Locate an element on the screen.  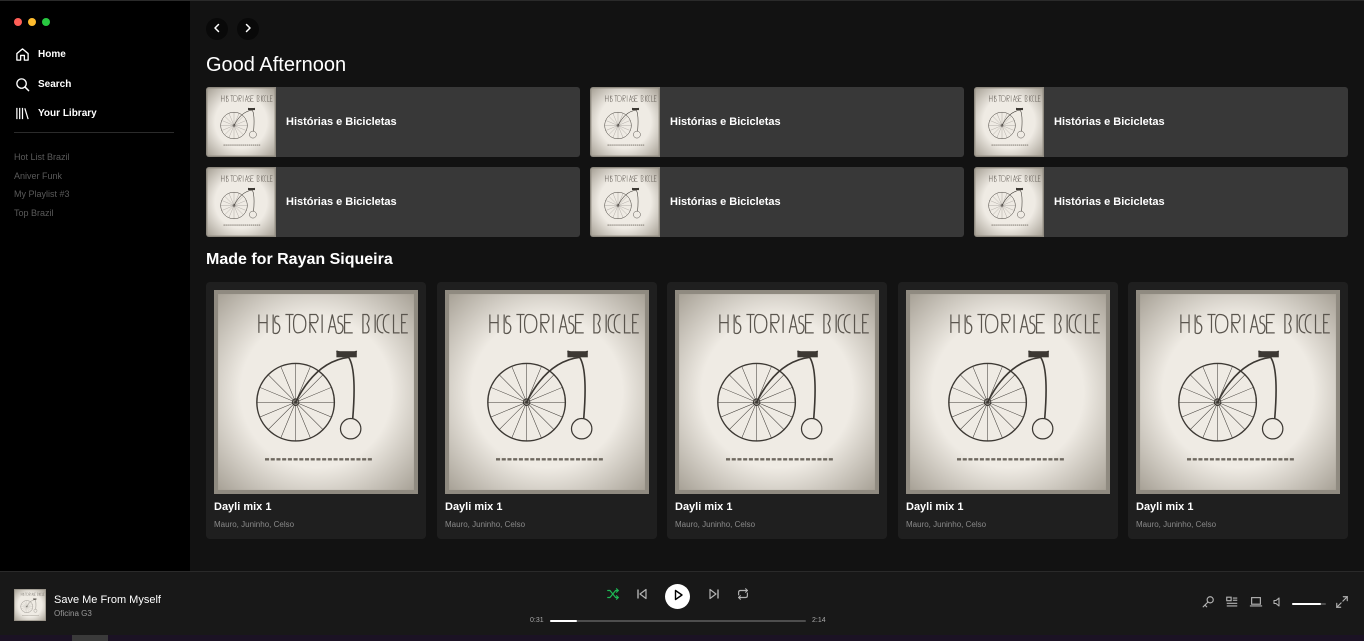
playlist-item: Hot List Brazil is located at coordinates (42, 159).